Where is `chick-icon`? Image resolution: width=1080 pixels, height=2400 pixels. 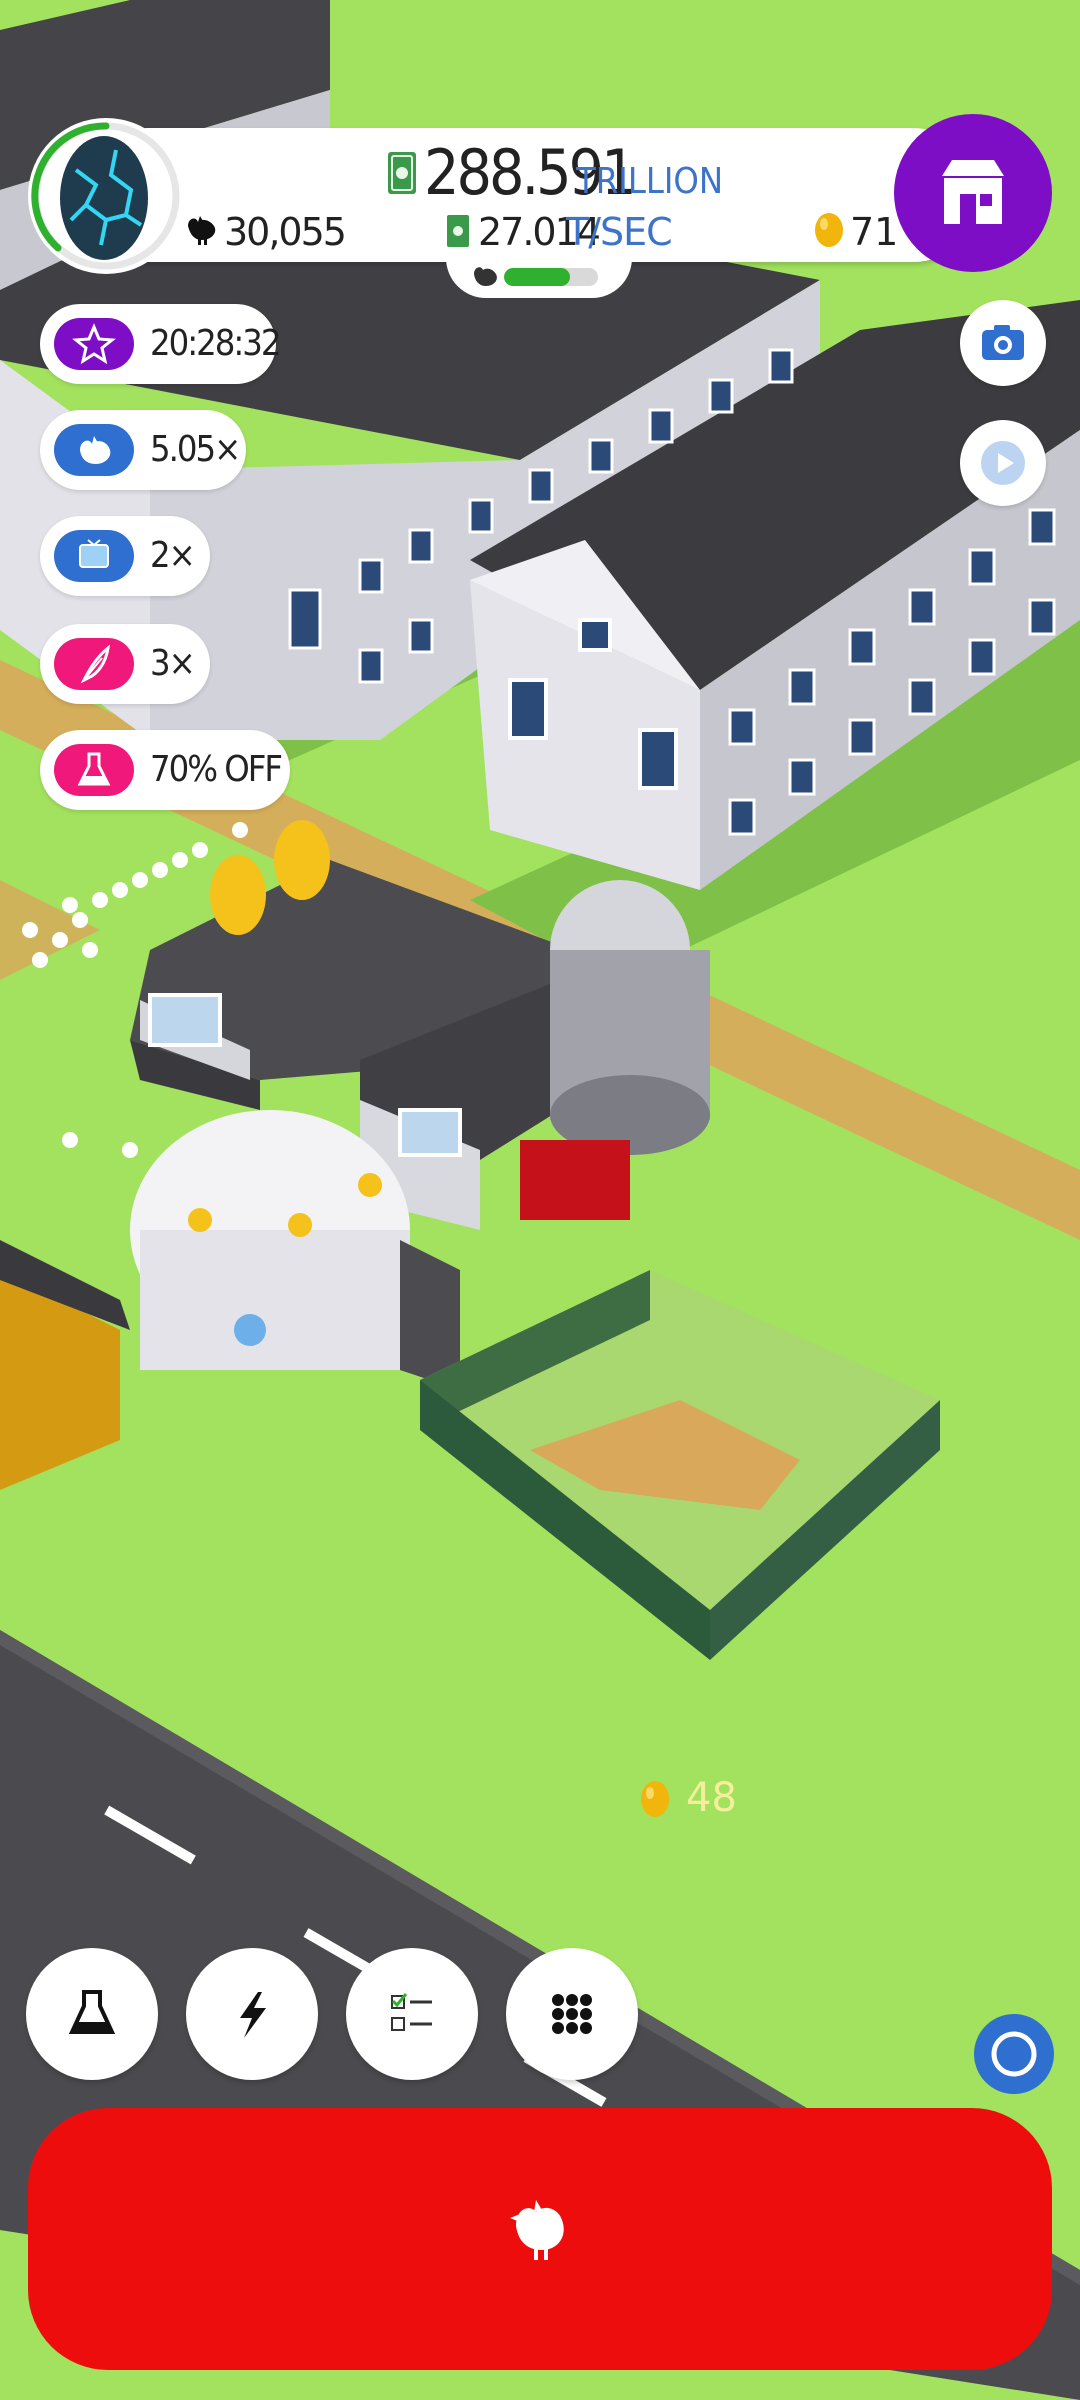
chick-icon is located at coordinates (485, 276).